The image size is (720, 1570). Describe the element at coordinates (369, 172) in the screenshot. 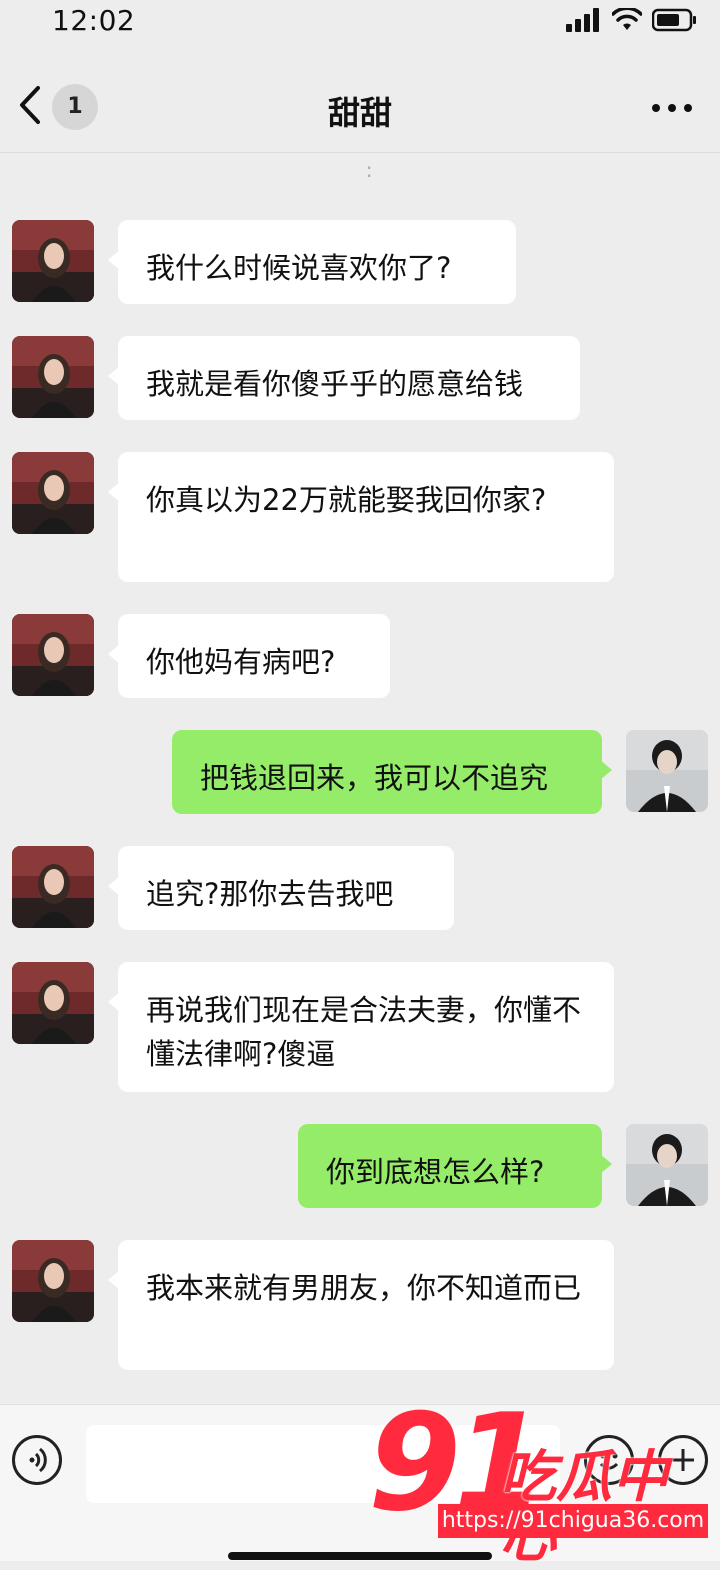

I see `load-more-indicator: · ·` at that location.